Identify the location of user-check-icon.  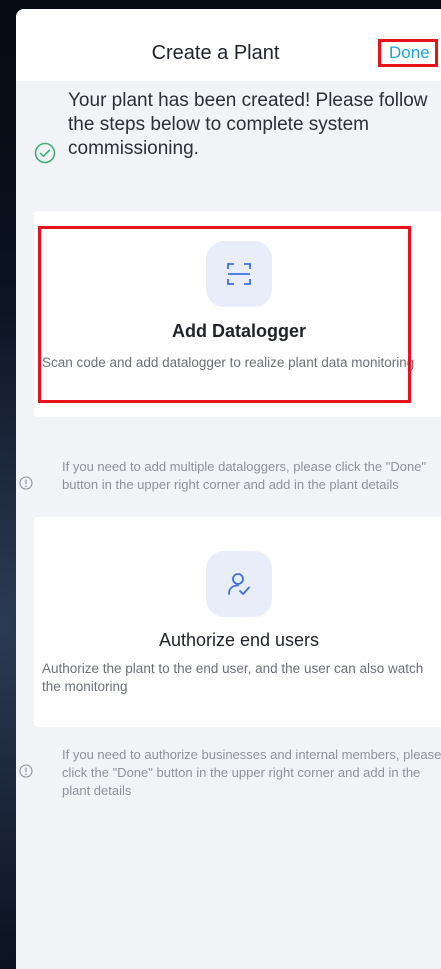
(239, 584).